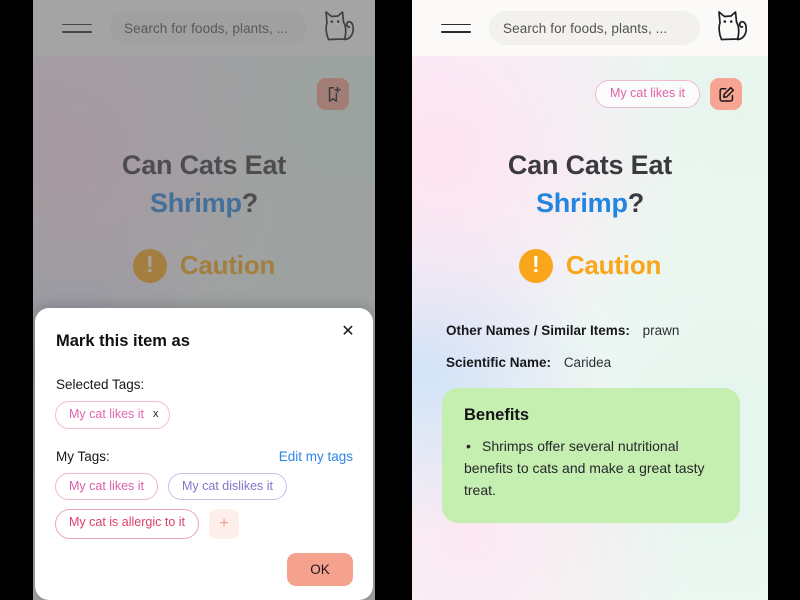  I want to click on selected-tag-chip: My cat likes it x, so click(112, 415).